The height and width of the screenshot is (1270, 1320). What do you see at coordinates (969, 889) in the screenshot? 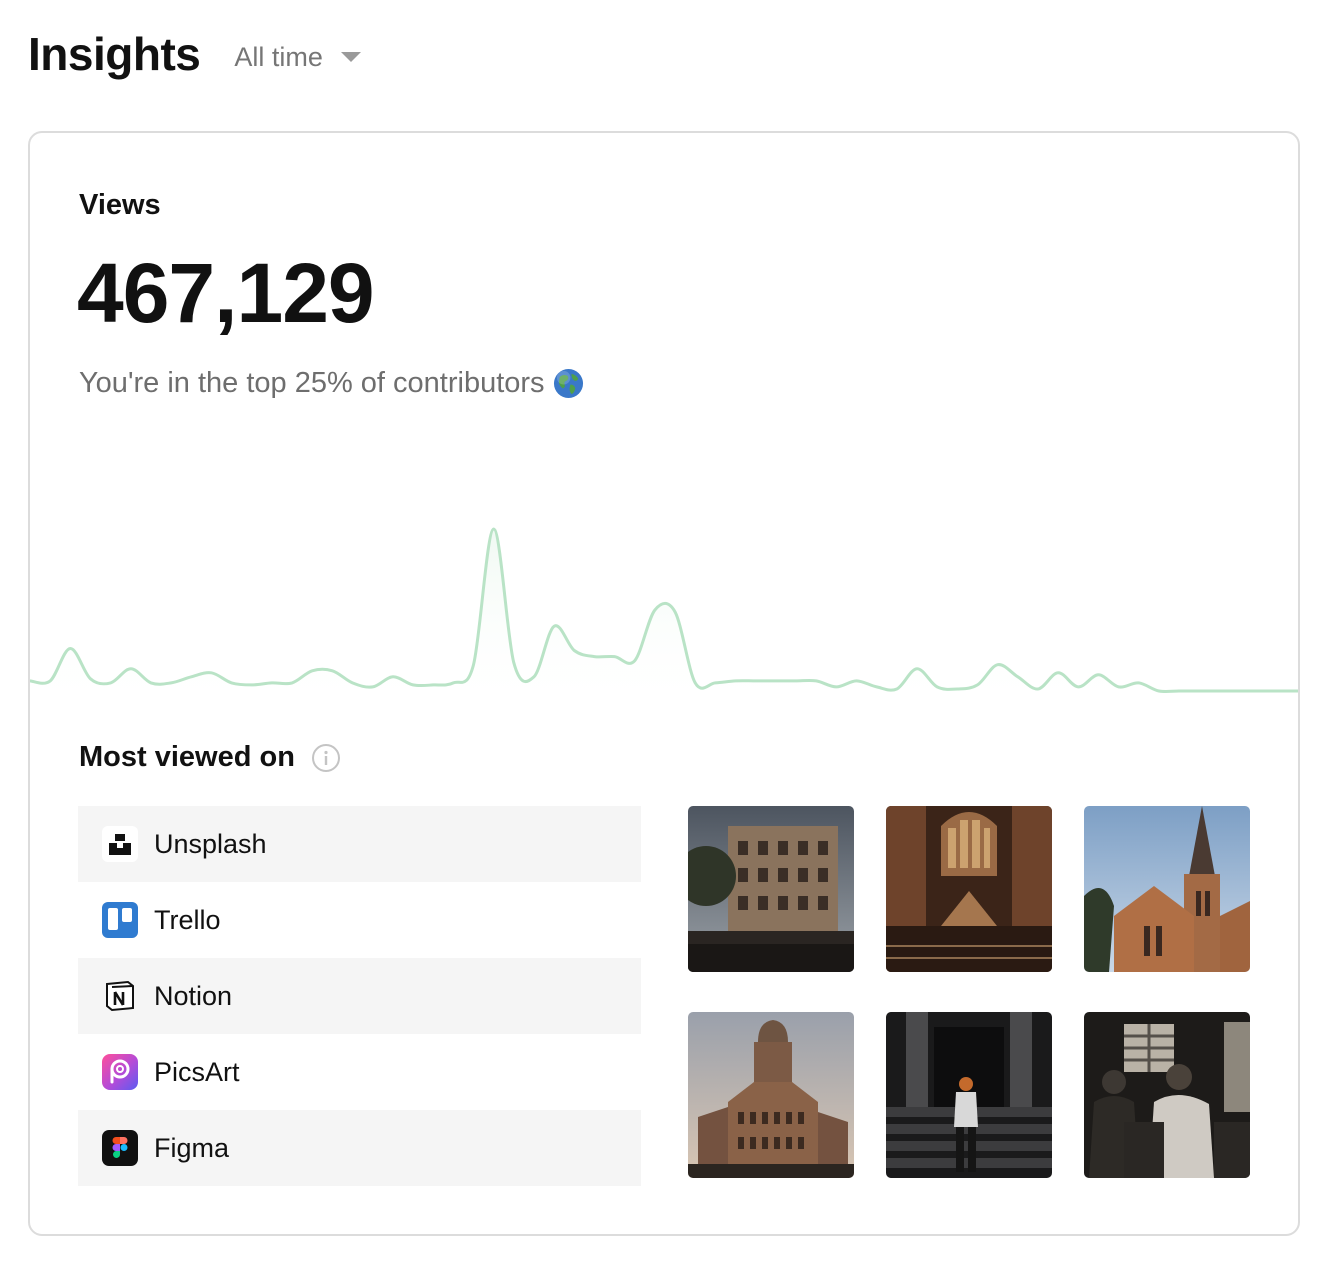
I see `church-interior-photo-icon` at bounding box center [969, 889].